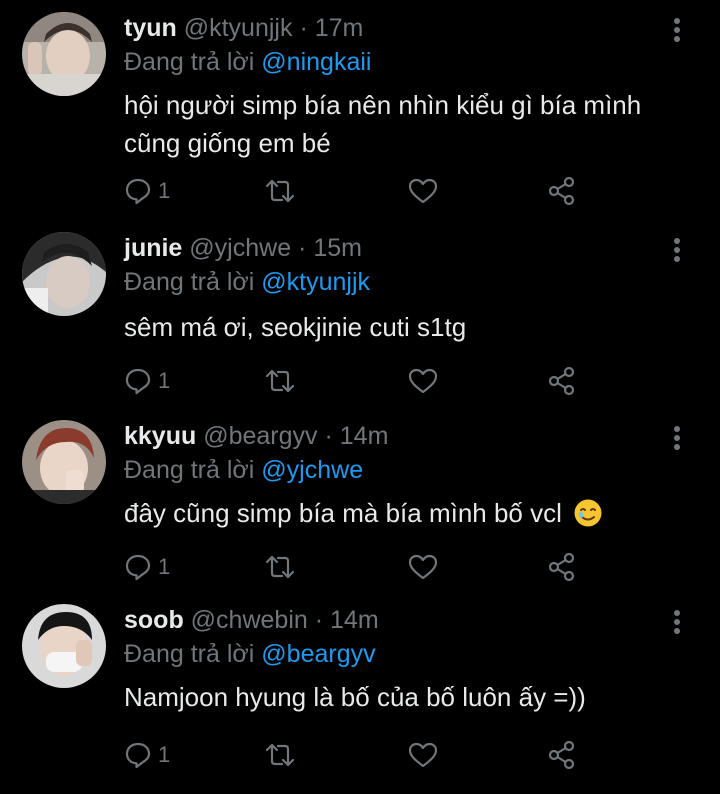  What do you see at coordinates (153, 248) in the screenshot?
I see `display-name: junie` at bounding box center [153, 248].